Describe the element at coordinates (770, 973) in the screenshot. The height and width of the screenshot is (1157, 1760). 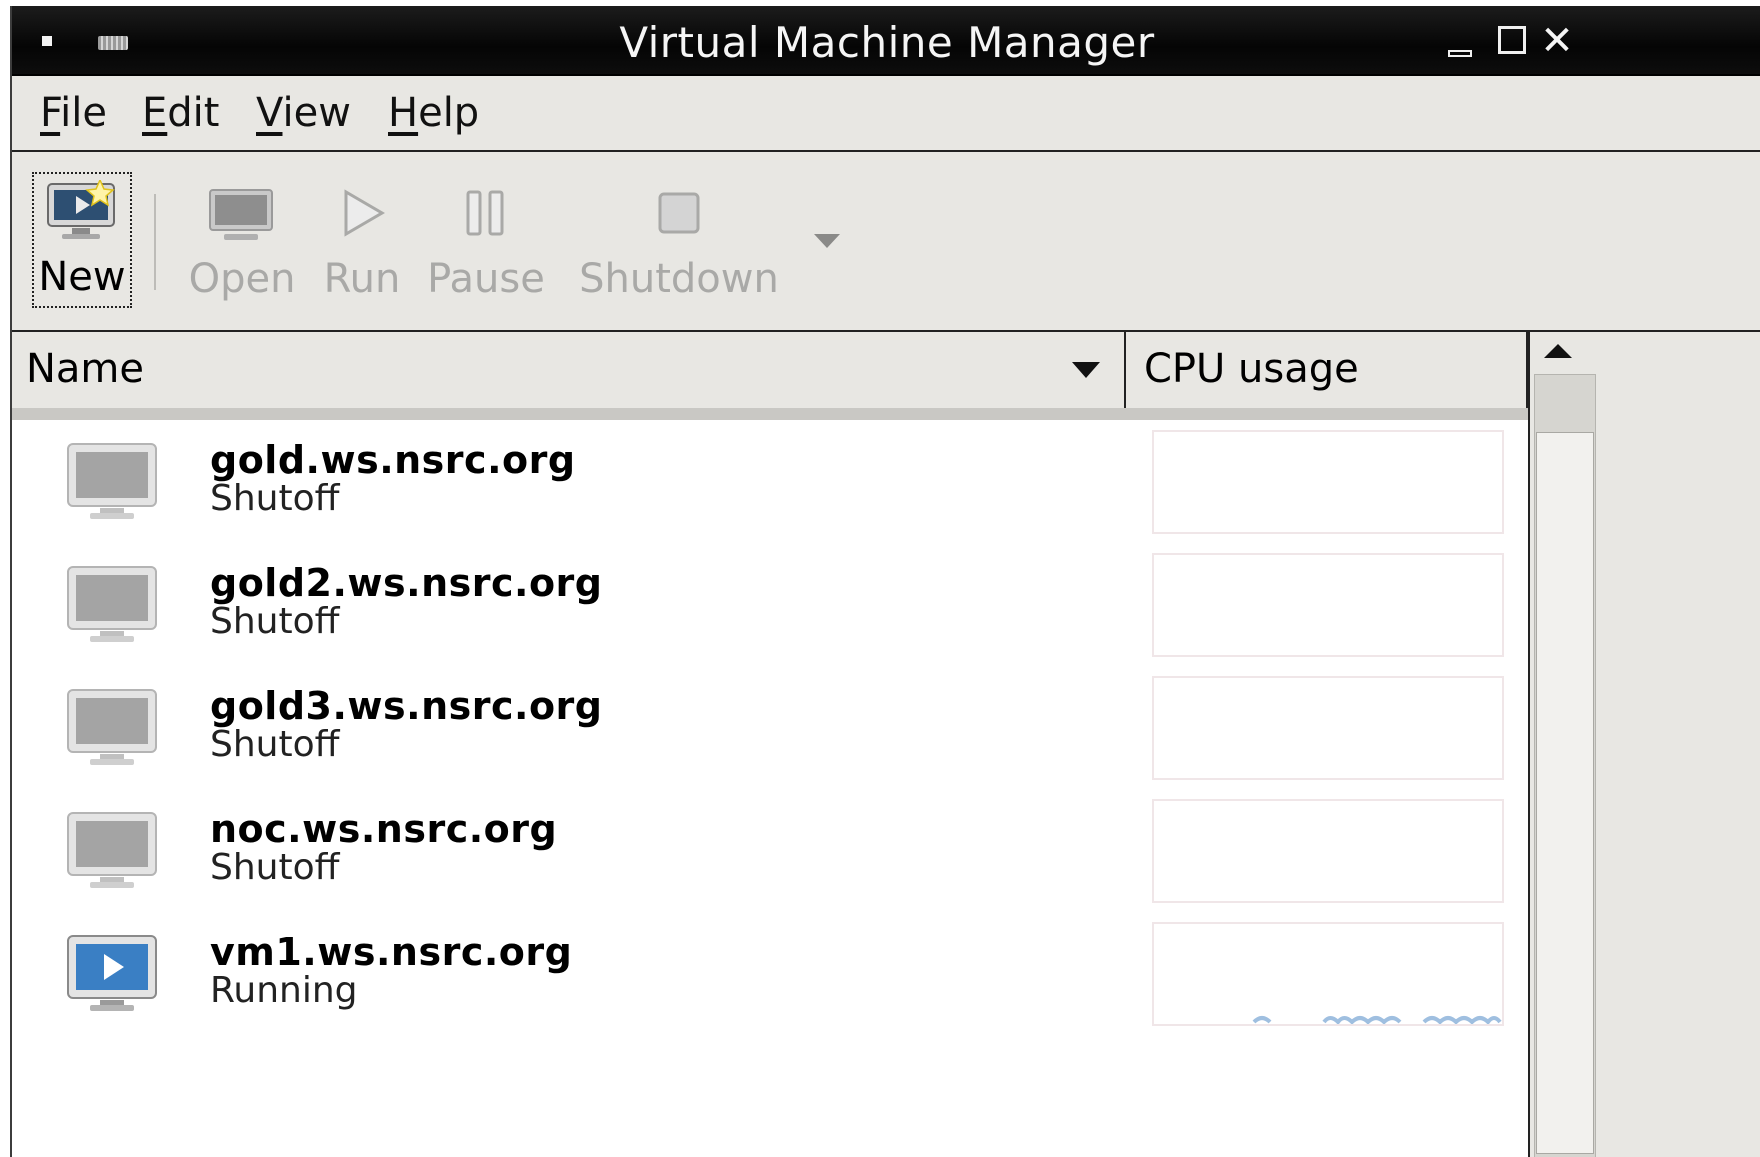
I see `vm-row: vm1.ws.nsrc.org Running` at that location.